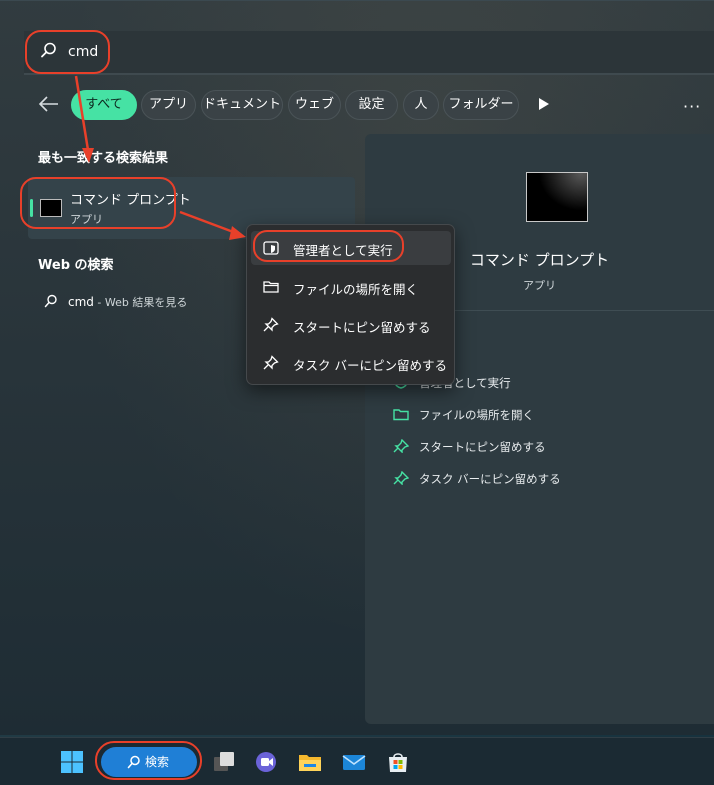 This screenshot has height=785, width=714. Describe the element at coordinates (50, 301) in the screenshot. I see `search-icon` at that location.